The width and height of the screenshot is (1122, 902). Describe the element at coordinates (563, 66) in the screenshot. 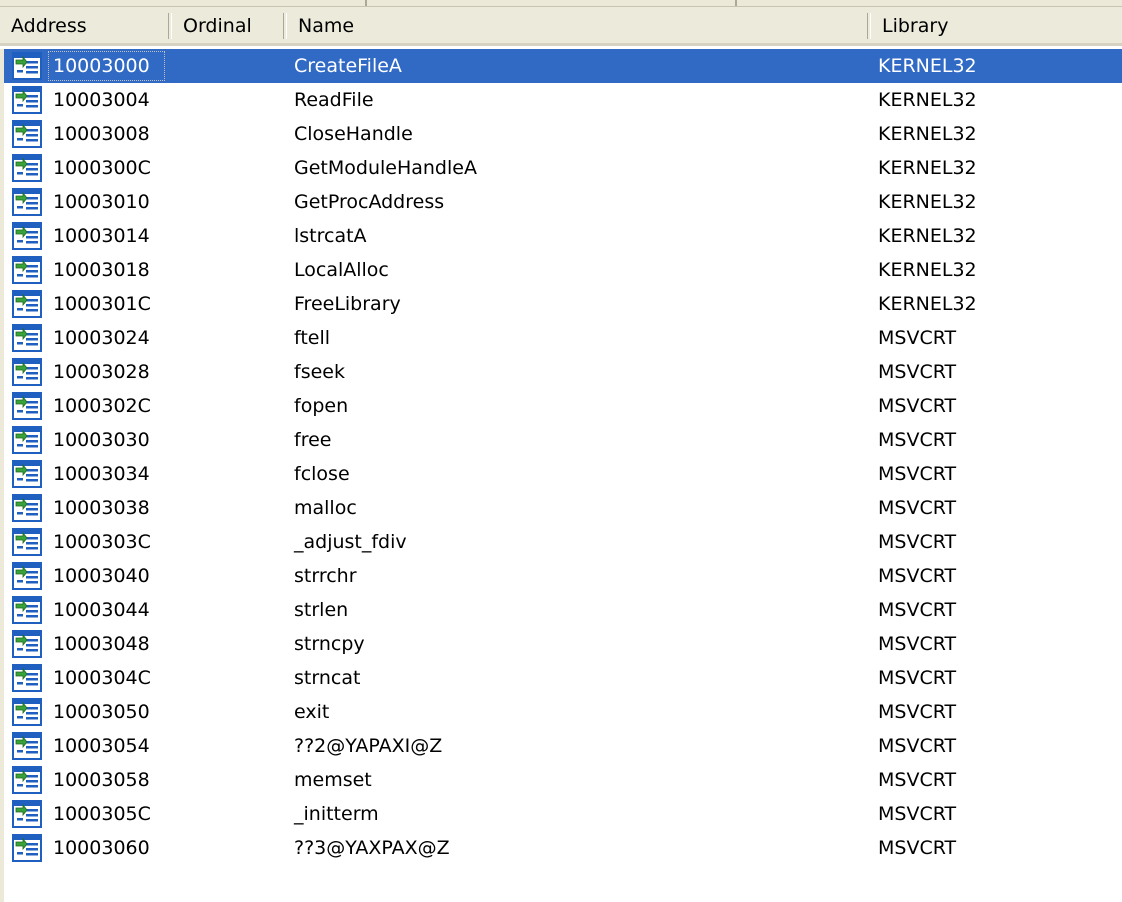

I see `import-row: 10003000 CreateFileA KERNEL32` at that location.